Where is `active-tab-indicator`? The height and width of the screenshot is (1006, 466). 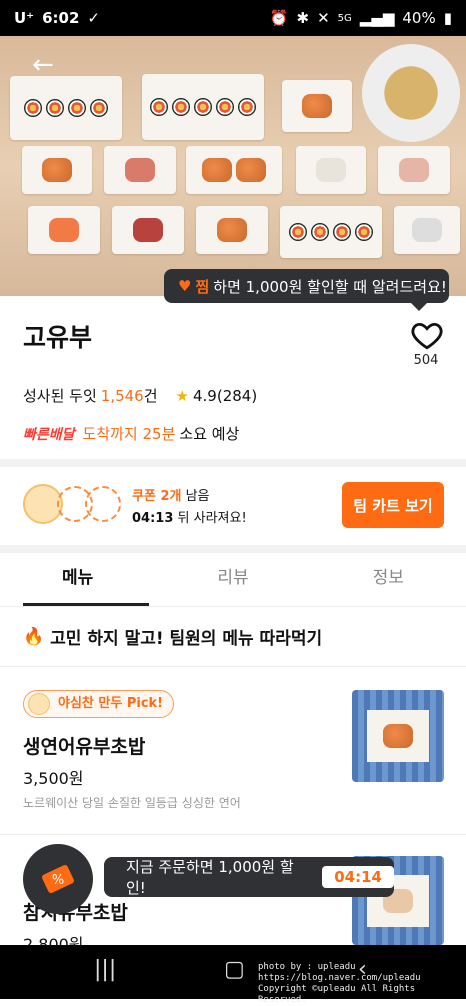 active-tab-indicator is located at coordinates (86, 604).